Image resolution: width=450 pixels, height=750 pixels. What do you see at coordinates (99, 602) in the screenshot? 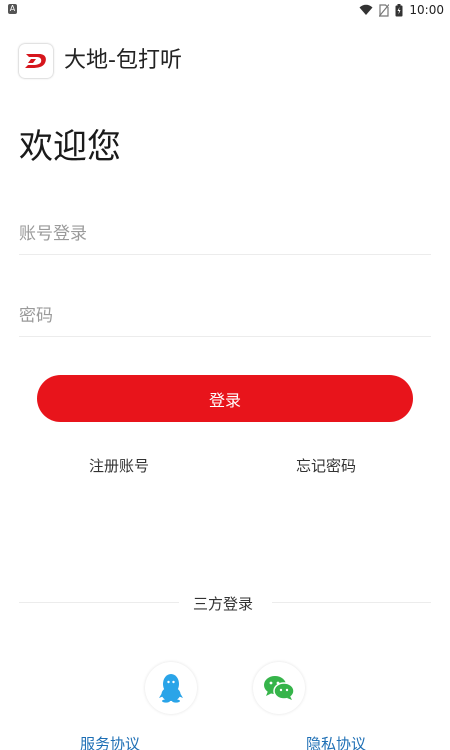
I see `divider-left` at bounding box center [99, 602].